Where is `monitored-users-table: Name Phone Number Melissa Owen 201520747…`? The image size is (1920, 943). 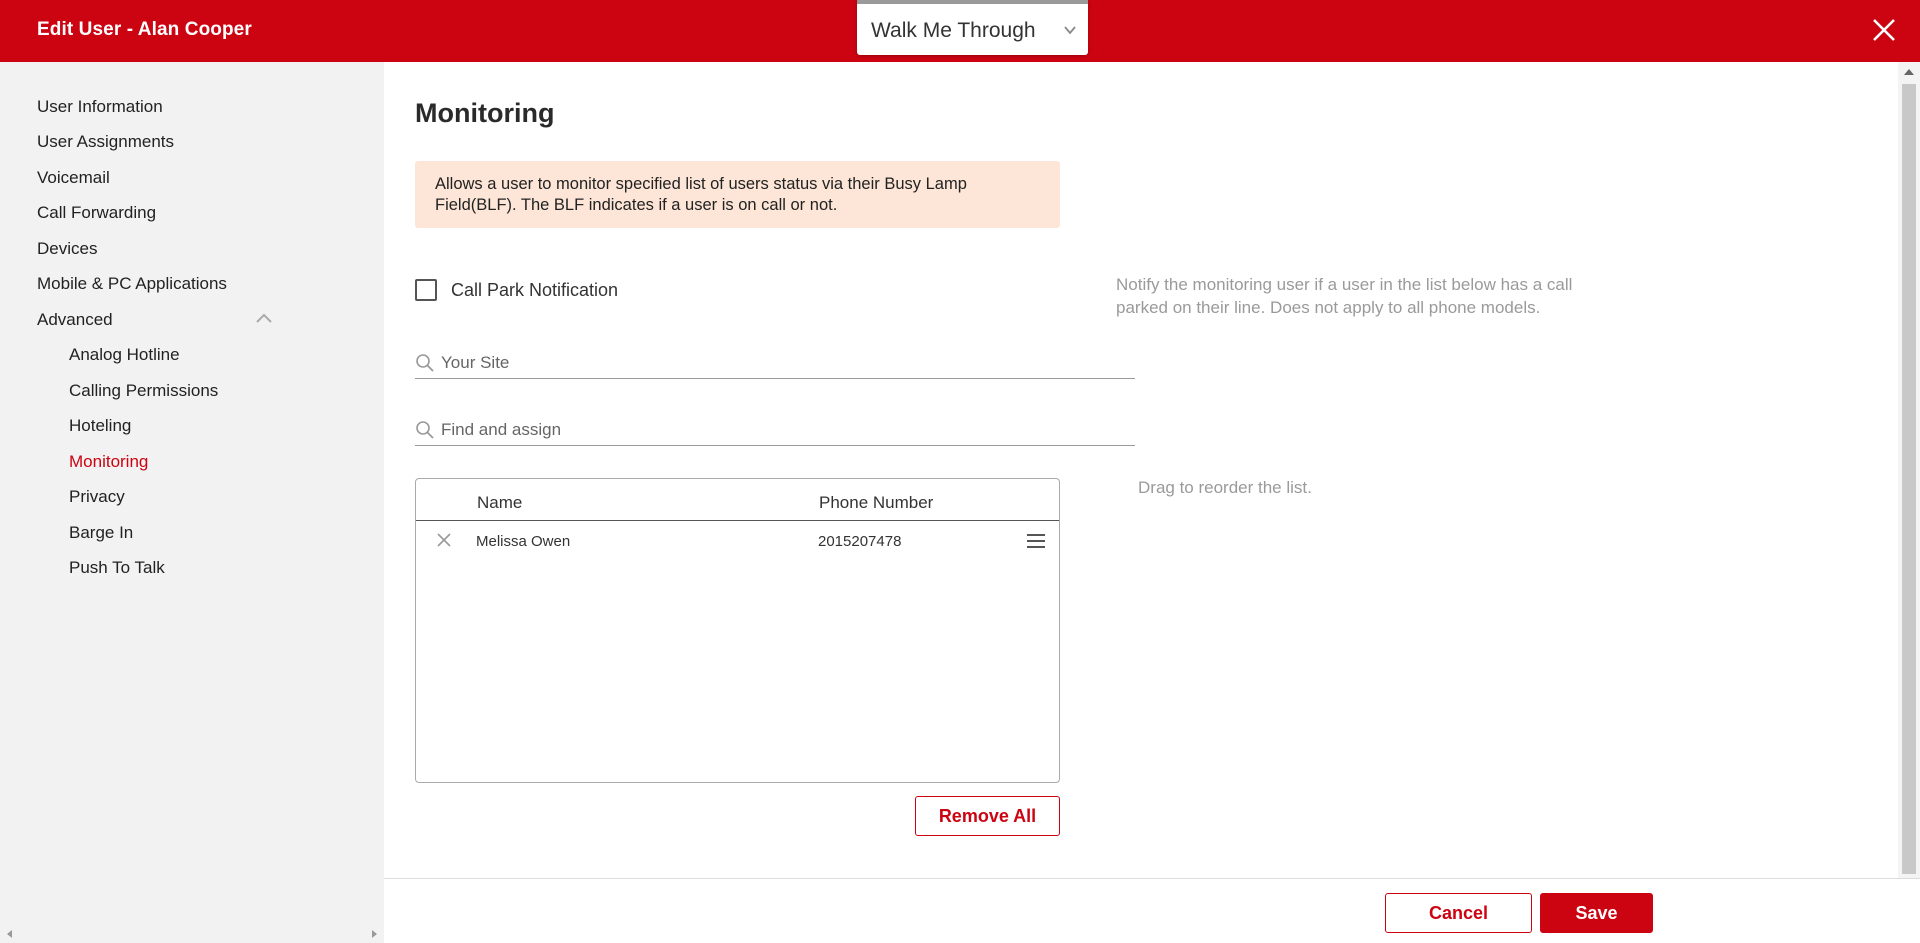 monitored-users-table: Name Phone Number Melissa Owen 201520747… is located at coordinates (737, 630).